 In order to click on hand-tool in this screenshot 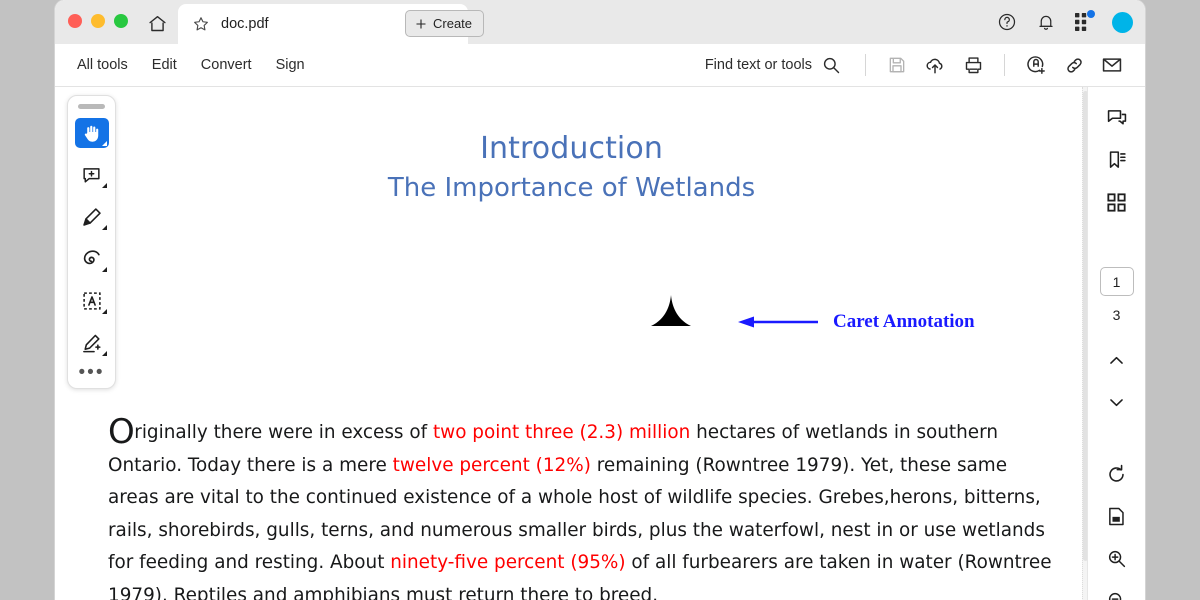, I will do `click(91, 133)`.